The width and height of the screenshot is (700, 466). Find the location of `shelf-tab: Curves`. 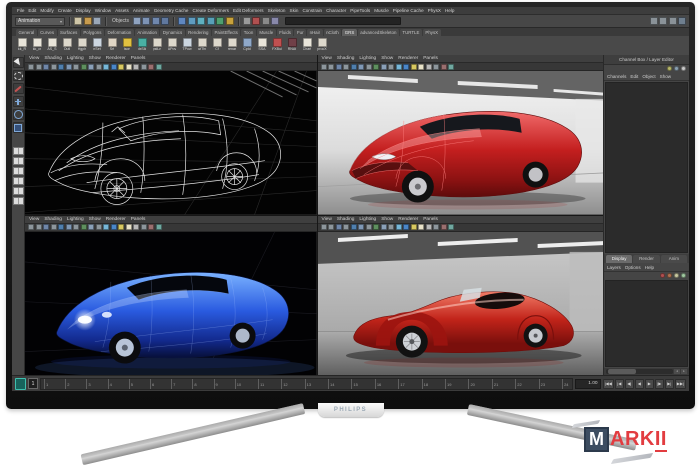

shelf-tab: Curves is located at coordinates (47, 32).